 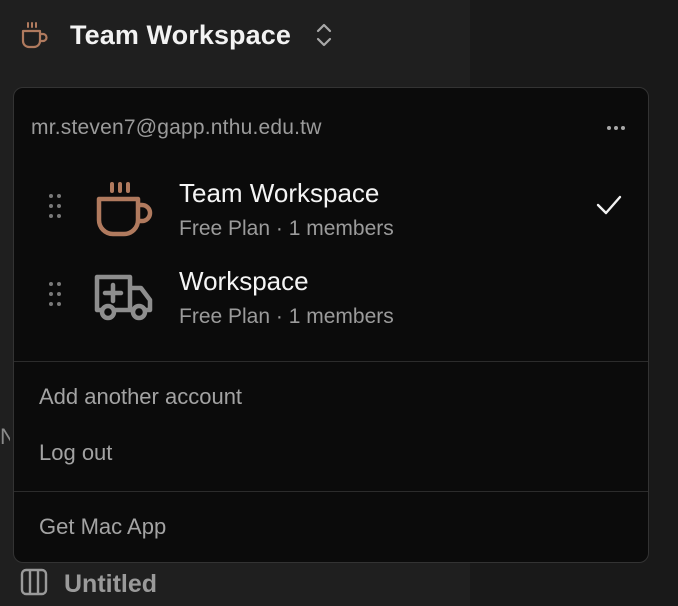 What do you see at coordinates (244, 281) in the screenshot?
I see `workspace-name: Workspace` at bounding box center [244, 281].